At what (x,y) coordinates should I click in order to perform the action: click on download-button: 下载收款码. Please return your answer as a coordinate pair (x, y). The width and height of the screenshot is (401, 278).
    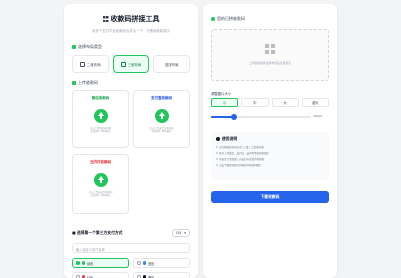
    Looking at the image, I should click on (270, 197).